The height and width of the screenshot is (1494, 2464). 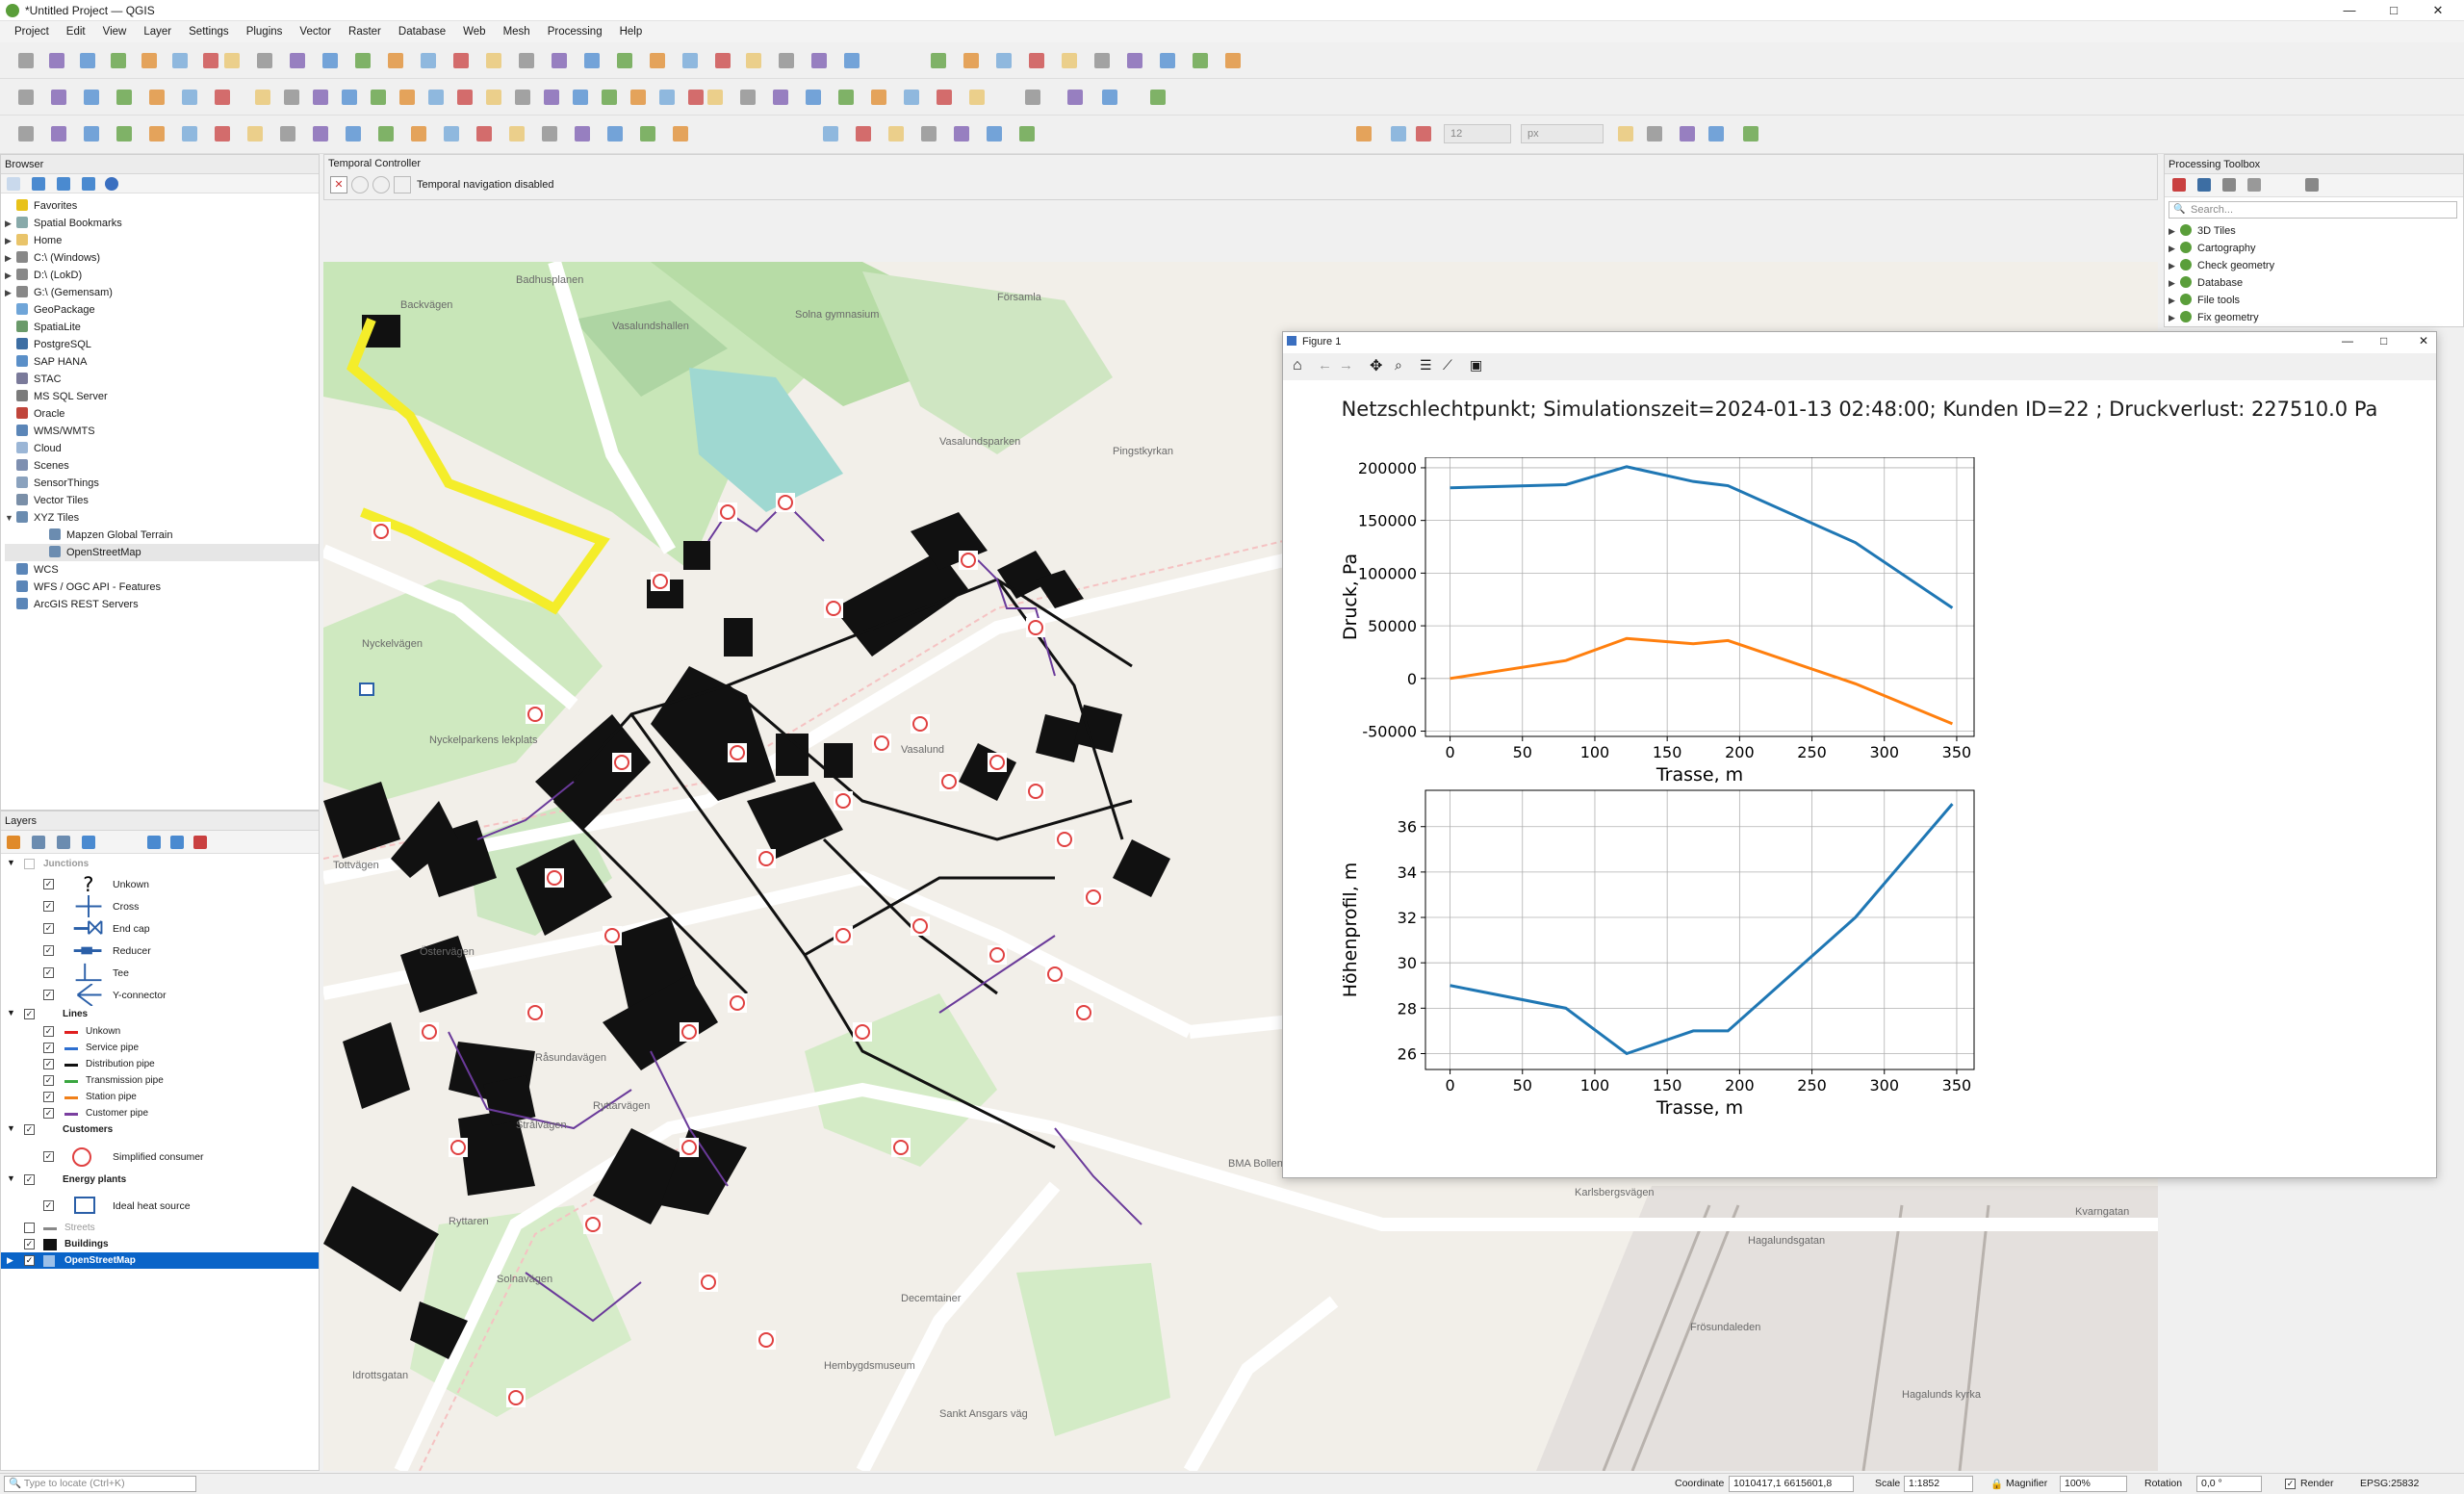 What do you see at coordinates (2394, 10) in the screenshot?
I see `maximize-button: □` at bounding box center [2394, 10].